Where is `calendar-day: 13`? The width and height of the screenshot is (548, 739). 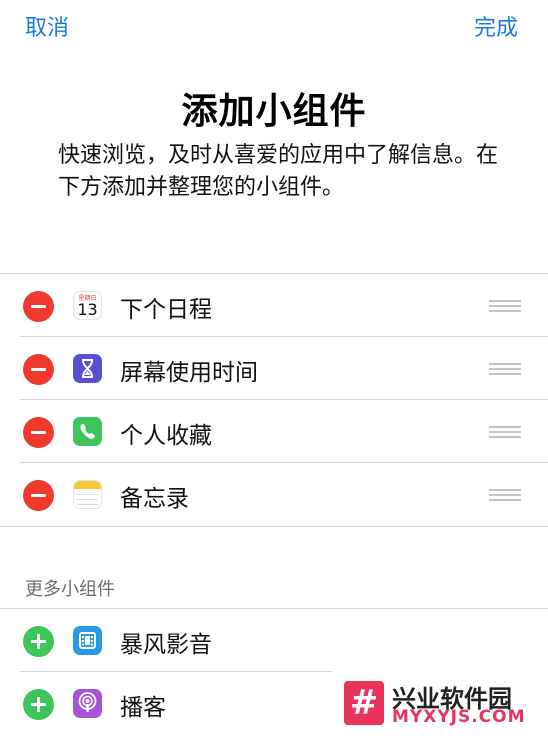
calendar-day: 13 is located at coordinates (87, 309).